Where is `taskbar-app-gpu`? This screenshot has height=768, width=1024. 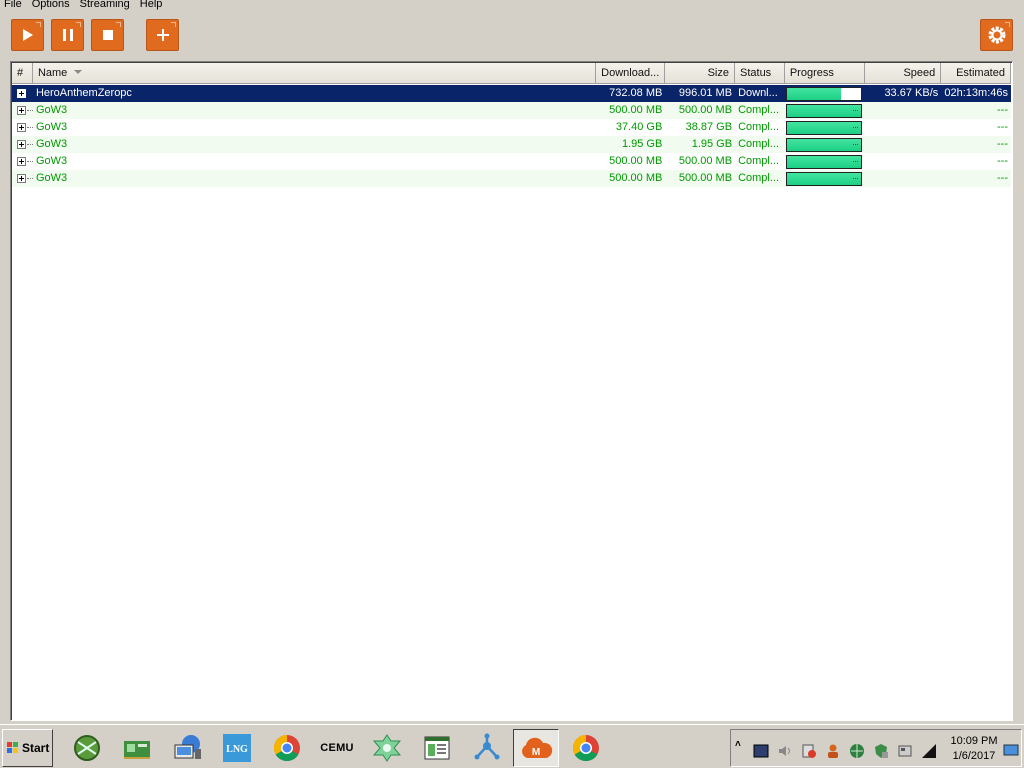
taskbar-app-gpu is located at coordinates (137, 748).